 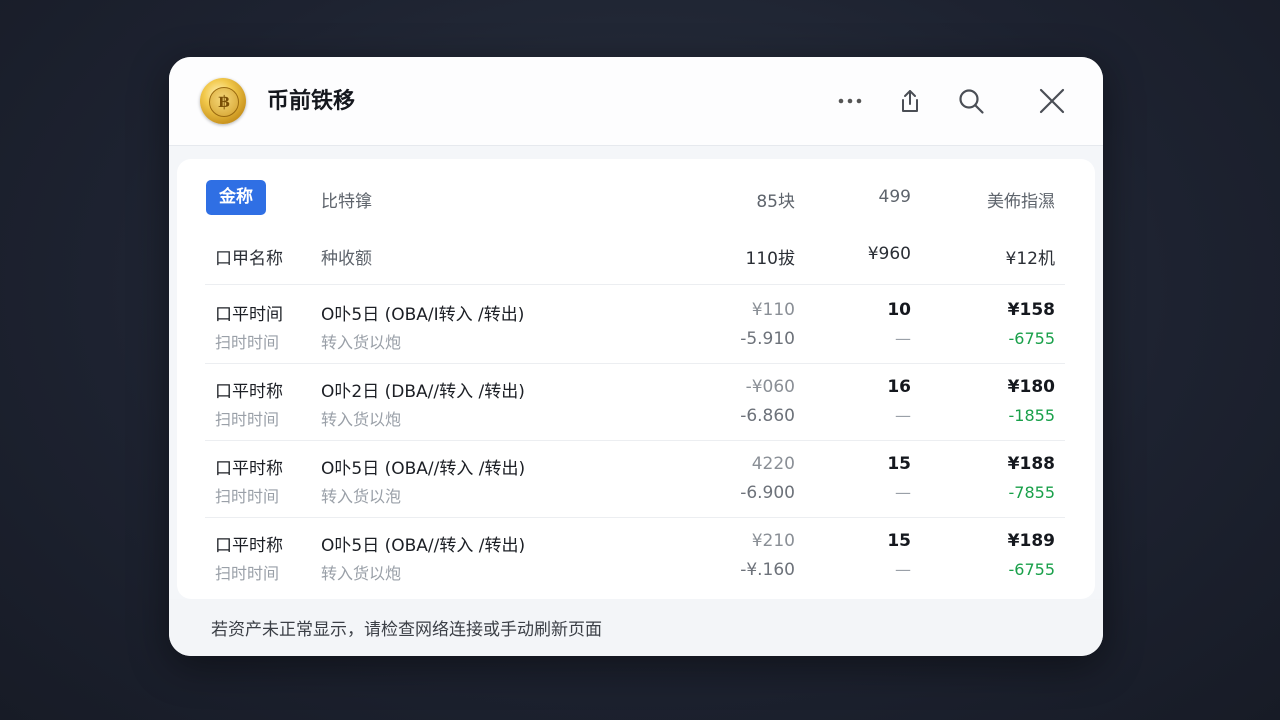 What do you see at coordinates (361, 496) in the screenshot?
I see `row-subdesc: 转入货以泡` at bounding box center [361, 496].